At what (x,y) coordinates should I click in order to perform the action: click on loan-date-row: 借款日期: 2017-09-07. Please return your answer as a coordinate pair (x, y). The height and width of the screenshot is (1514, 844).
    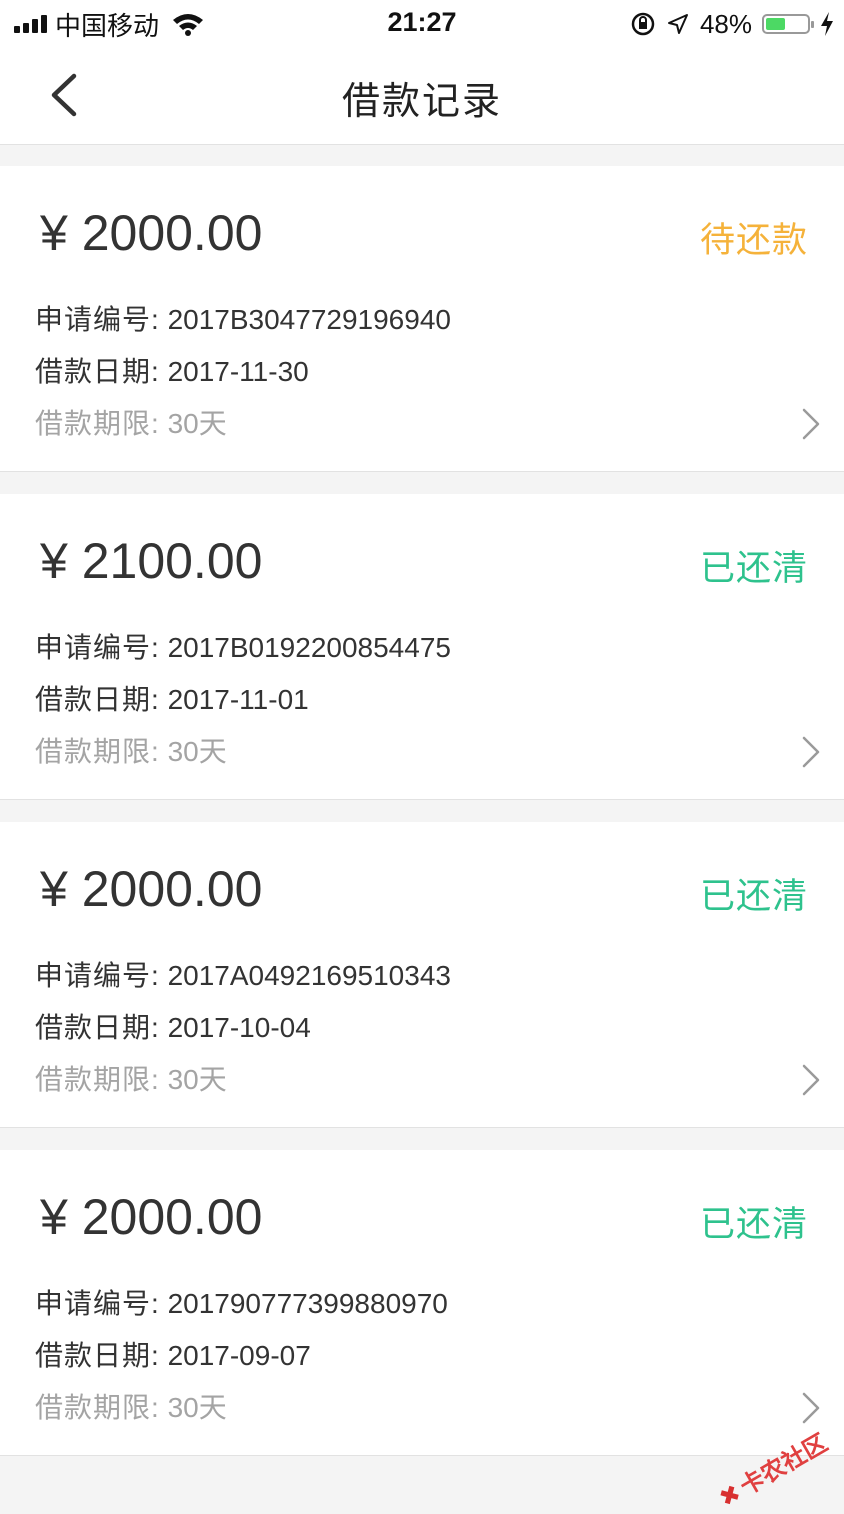
    Looking at the image, I should click on (173, 1354).